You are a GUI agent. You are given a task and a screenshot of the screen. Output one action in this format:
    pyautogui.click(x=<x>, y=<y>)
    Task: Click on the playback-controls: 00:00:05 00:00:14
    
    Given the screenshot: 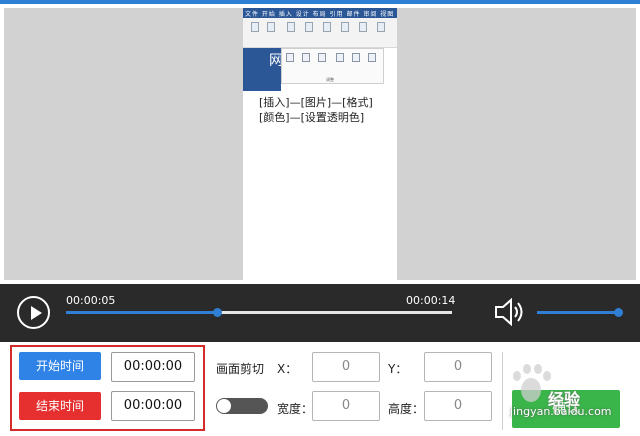 What is the action you would take?
    pyautogui.click(x=320, y=313)
    